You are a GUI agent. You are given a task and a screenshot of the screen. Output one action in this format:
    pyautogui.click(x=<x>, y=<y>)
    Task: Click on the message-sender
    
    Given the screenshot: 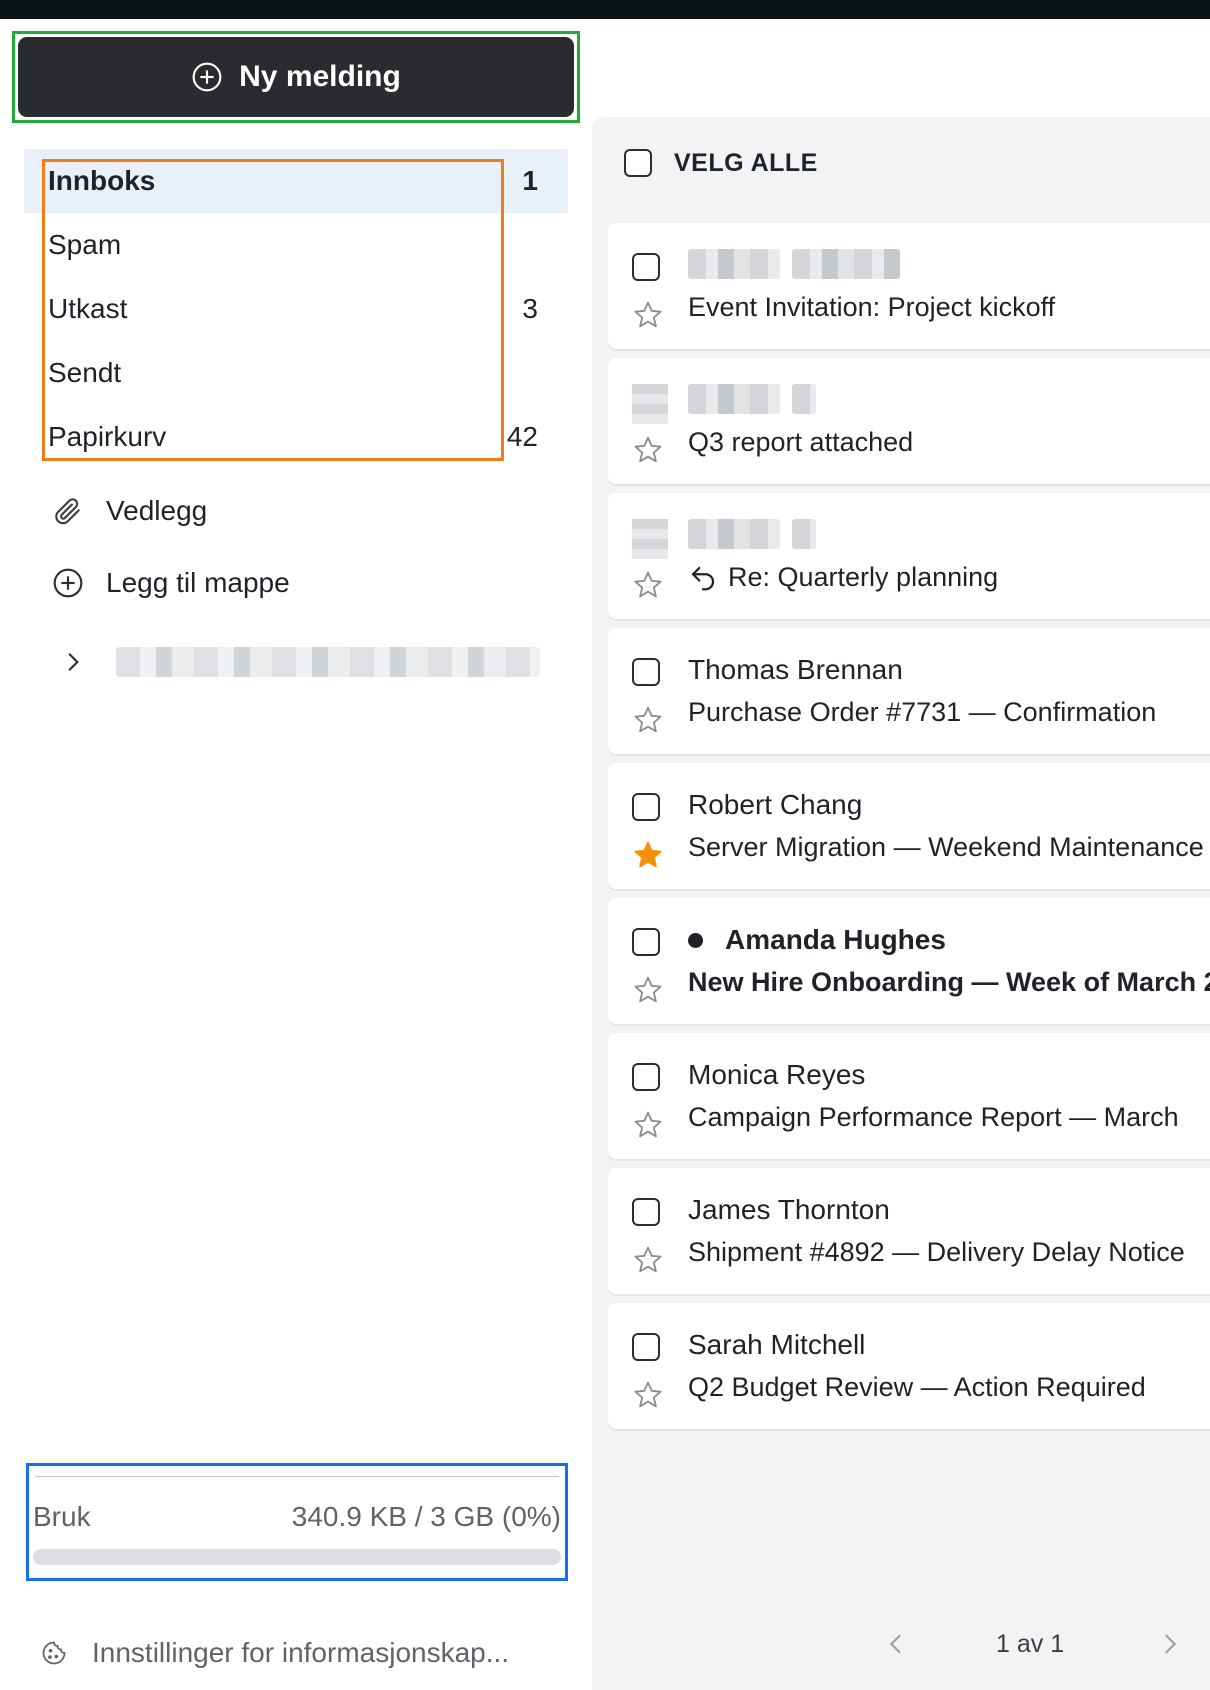 What is the action you would take?
    pyautogui.click(x=752, y=534)
    